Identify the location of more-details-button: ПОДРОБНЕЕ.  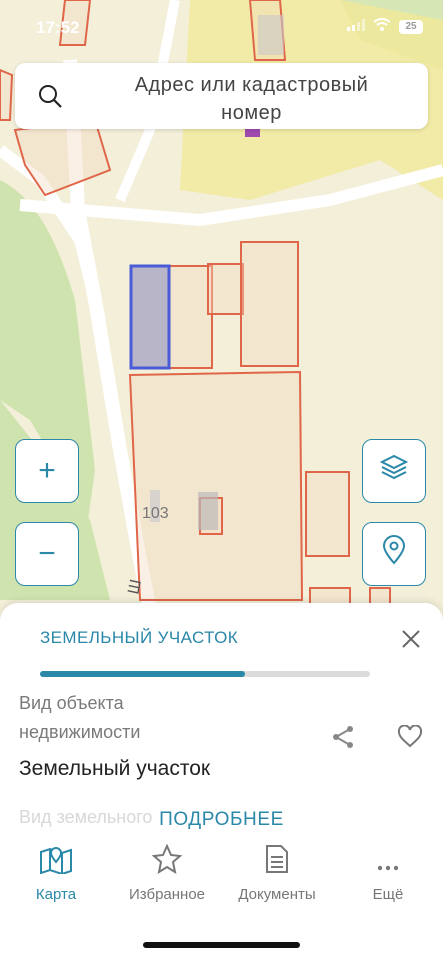
(221, 820).